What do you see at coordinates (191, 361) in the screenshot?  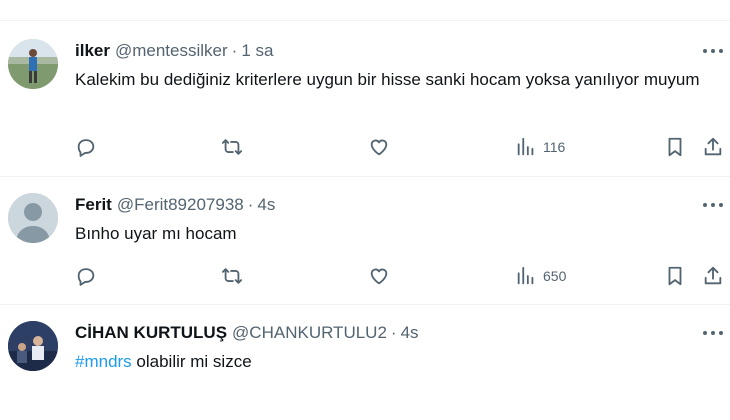 I see `tweet-text-rest: olabilir mi sizce` at bounding box center [191, 361].